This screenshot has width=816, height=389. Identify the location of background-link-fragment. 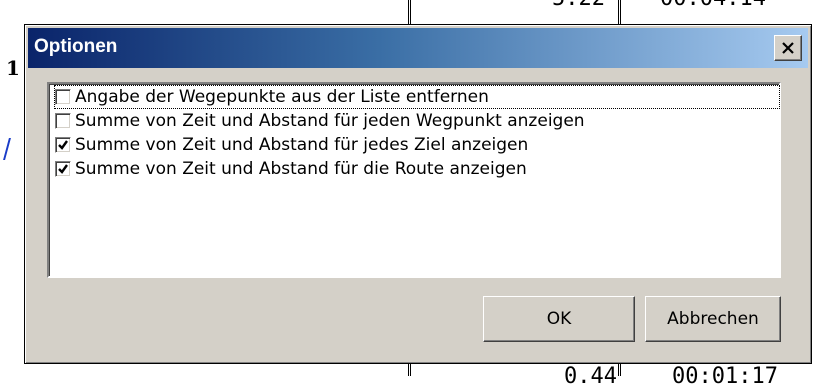
(9, 149).